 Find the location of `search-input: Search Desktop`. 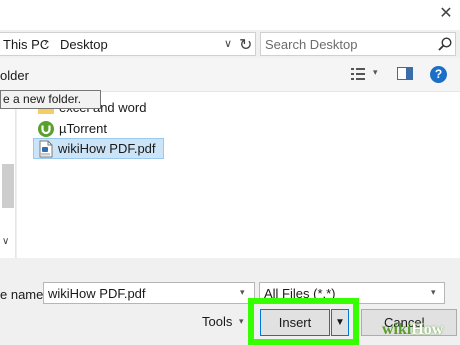

search-input: Search Desktop is located at coordinates (358, 44).